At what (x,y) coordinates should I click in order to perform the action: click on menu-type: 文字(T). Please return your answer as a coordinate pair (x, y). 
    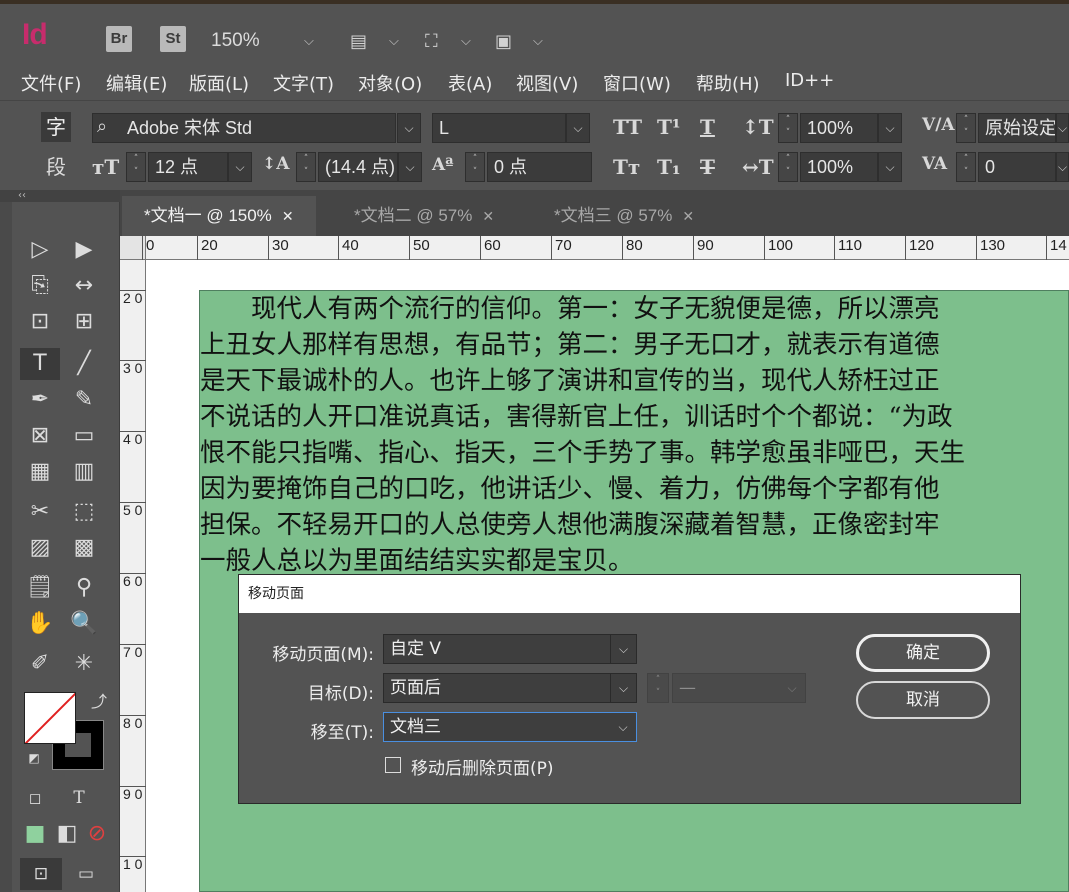
    Looking at the image, I should click on (303, 83).